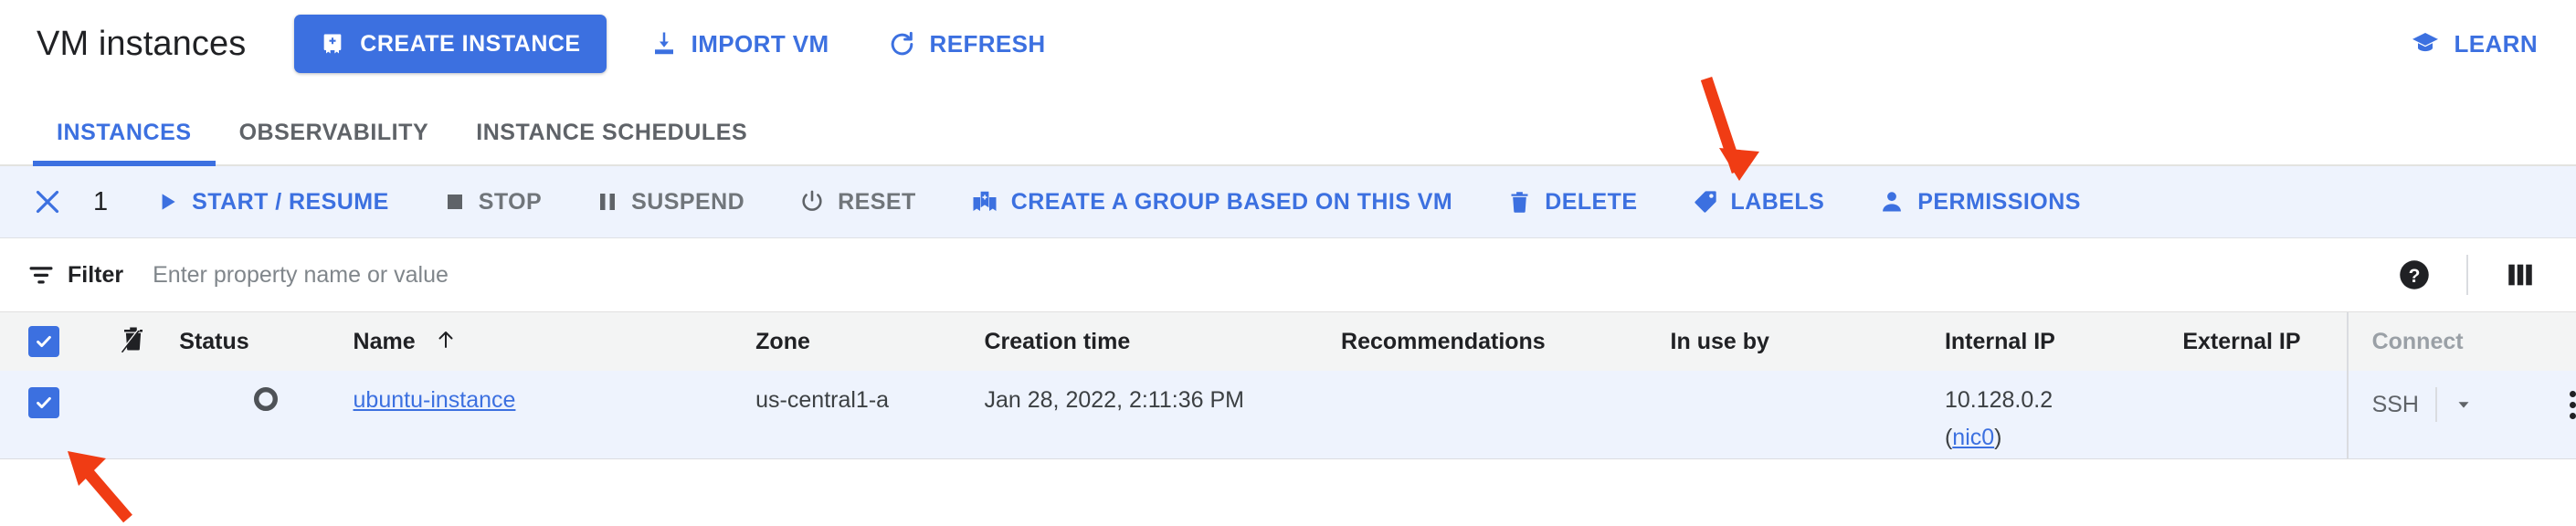 Image resolution: width=2576 pixels, height=526 pixels. I want to click on chevron-down-icon, so click(2464, 404).